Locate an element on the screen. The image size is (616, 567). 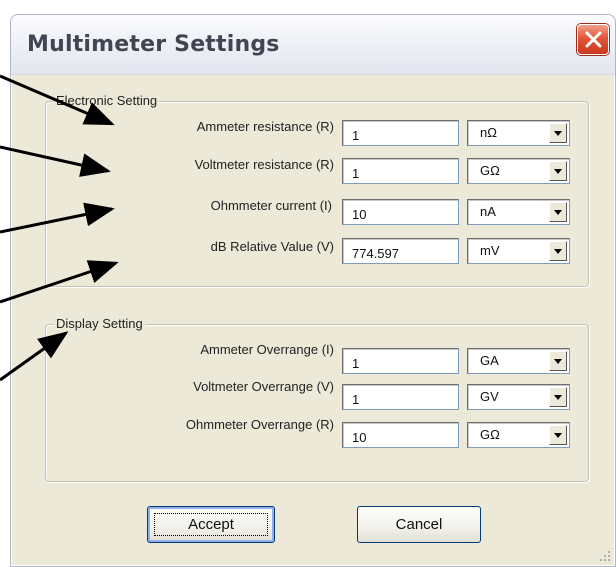
display-setting-label: Display Setting is located at coordinates (99, 323).